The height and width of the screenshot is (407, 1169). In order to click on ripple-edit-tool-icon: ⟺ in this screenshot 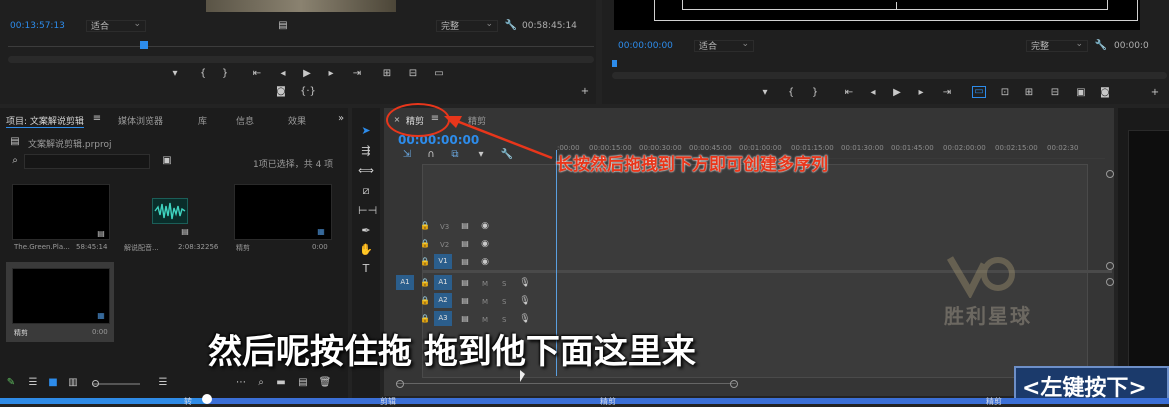, I will do `click(366, 170)`.